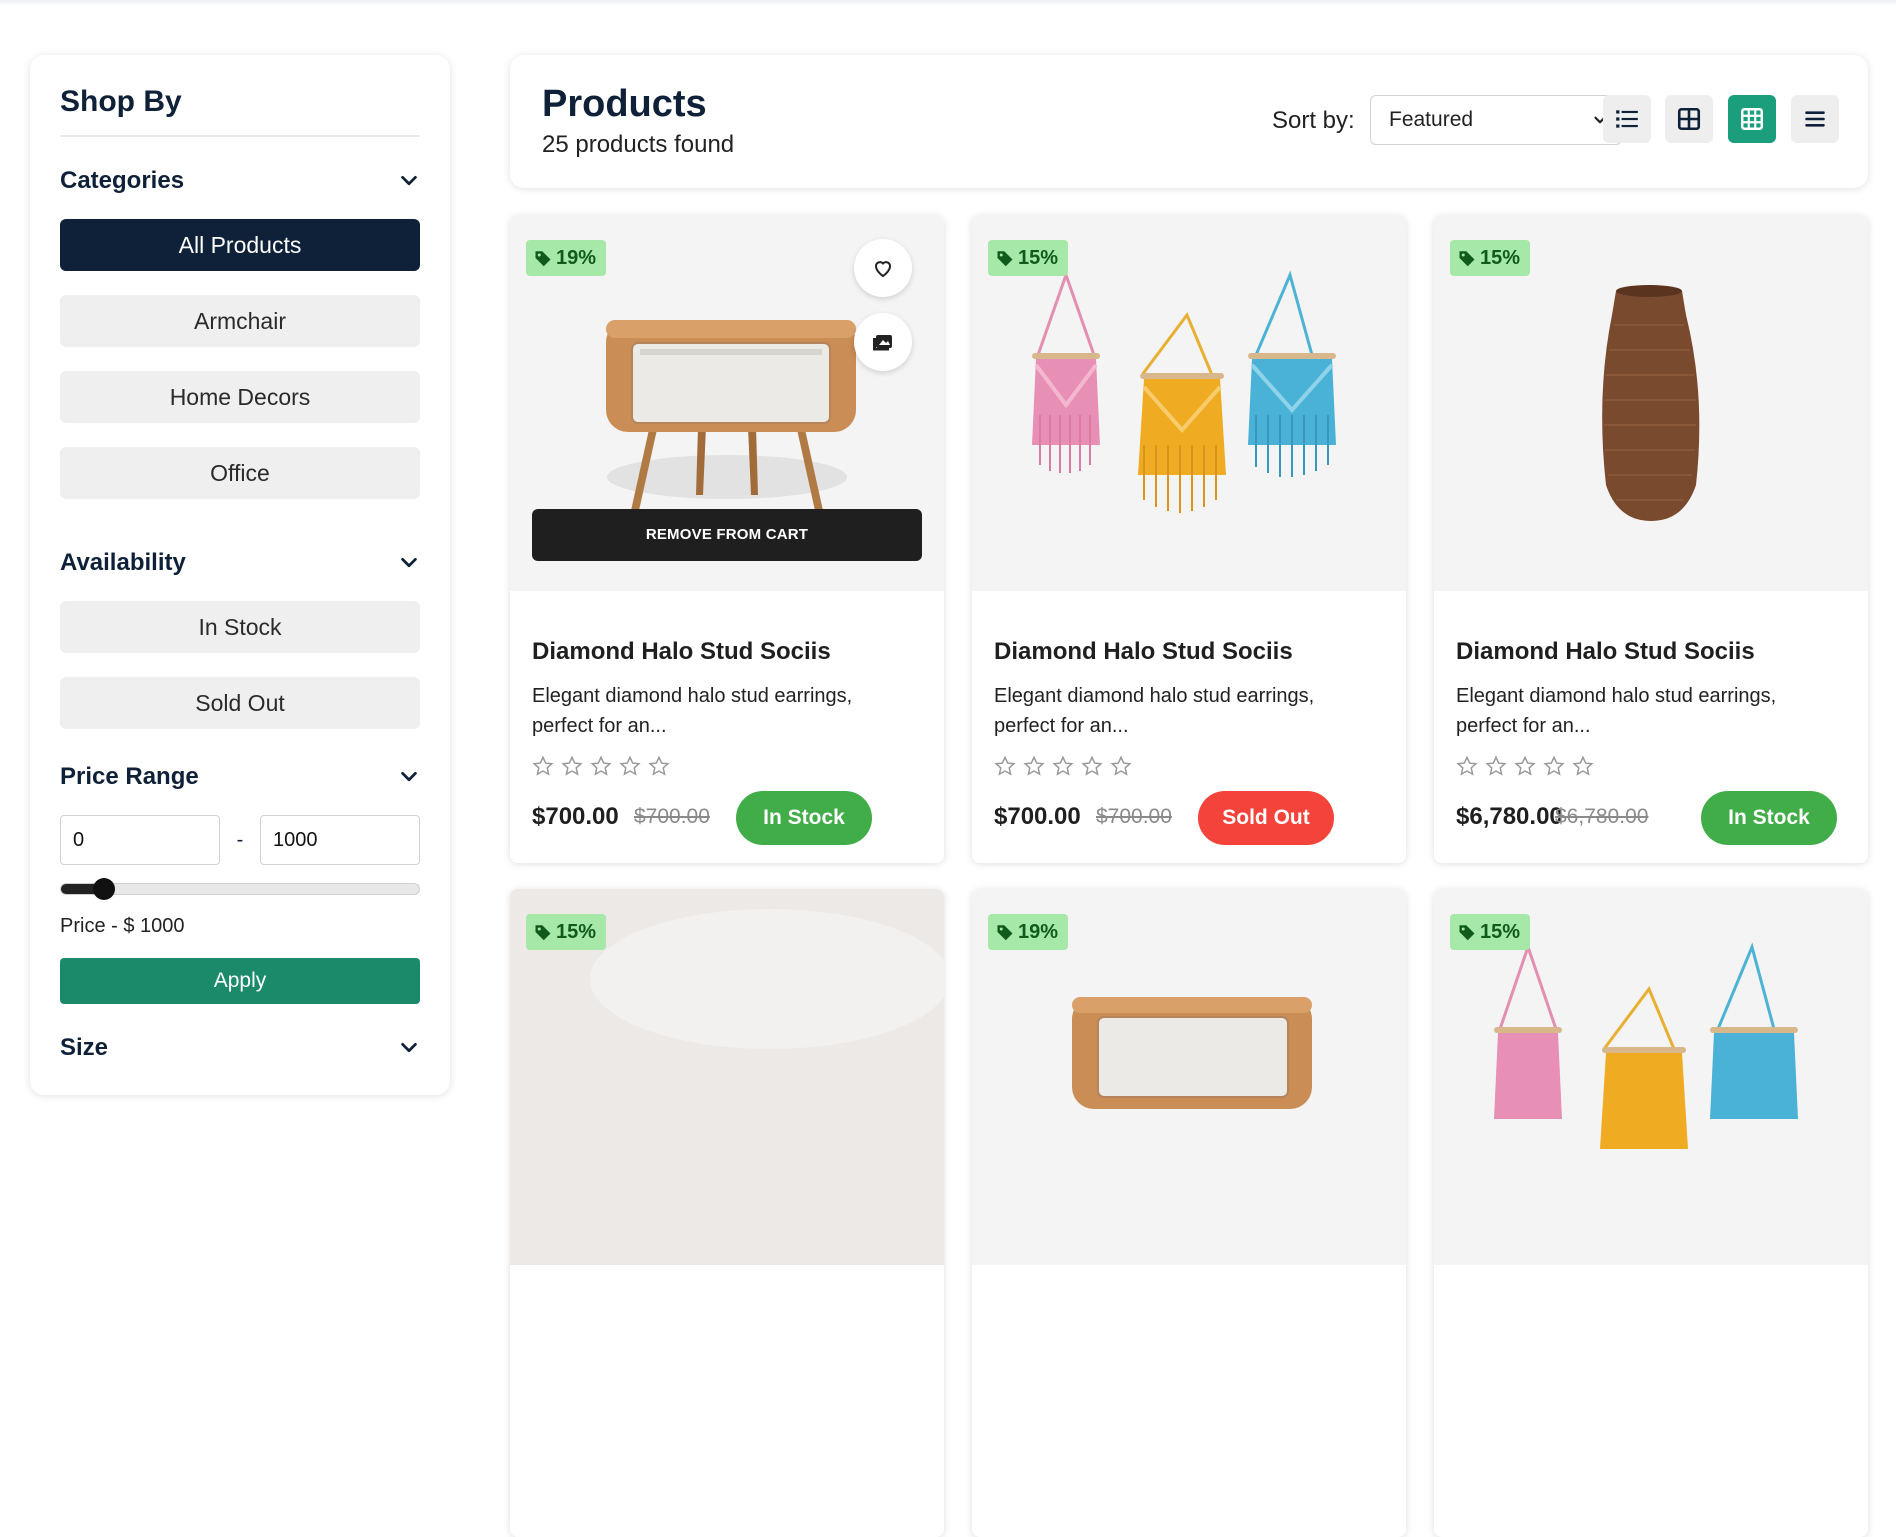 Image resolution: width=1896 pixels, height=1537 pixels. I want to click on two-column-grid-button, so click(1689, 119).